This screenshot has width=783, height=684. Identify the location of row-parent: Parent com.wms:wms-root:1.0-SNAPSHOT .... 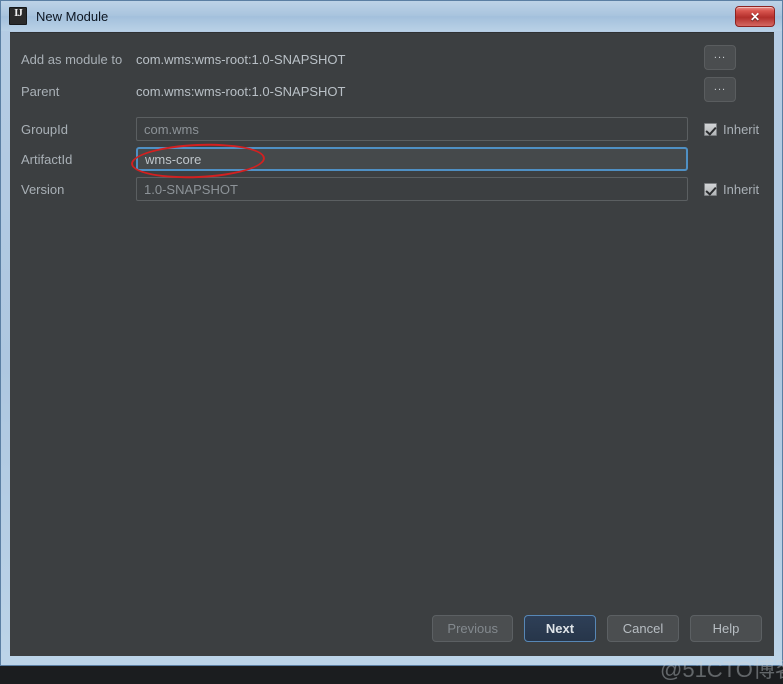
(392, 90).